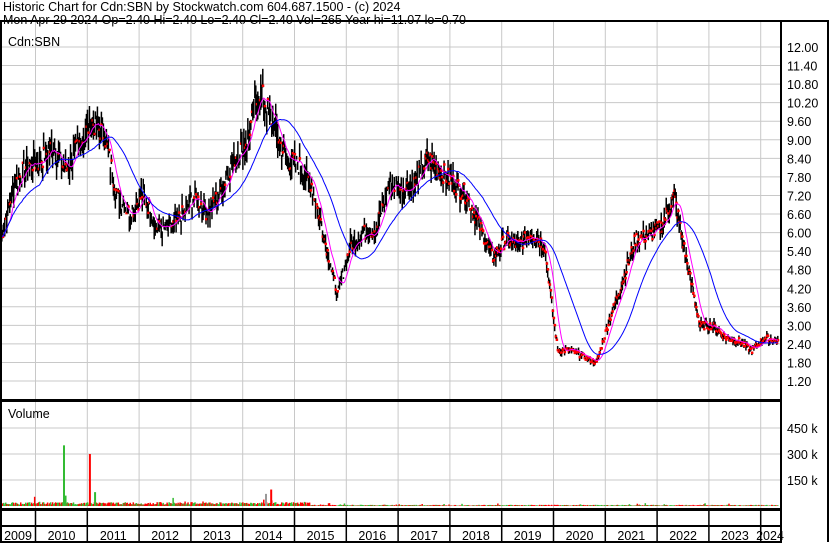  Describe the element at coordinates (321, 536) in the screenshot. I see `year-label: 2015` at that location.